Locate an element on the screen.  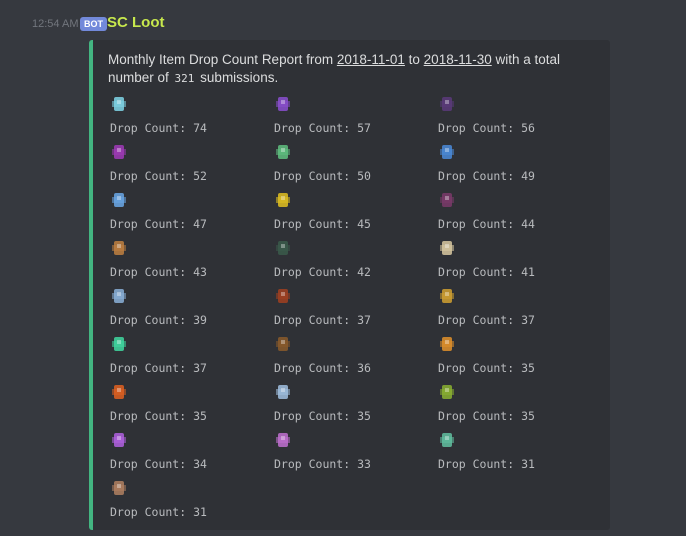
green-banner-icon is located at coordinates (447, 392).